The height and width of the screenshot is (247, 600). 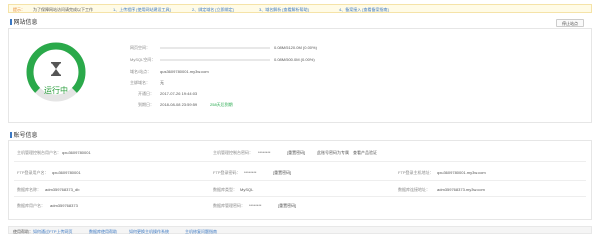 What do you see at coordinates (233, 152) in the screenshot?
I see `host-pwd-label: 主机管理控制台密码：` at bounding box center [233, 152].